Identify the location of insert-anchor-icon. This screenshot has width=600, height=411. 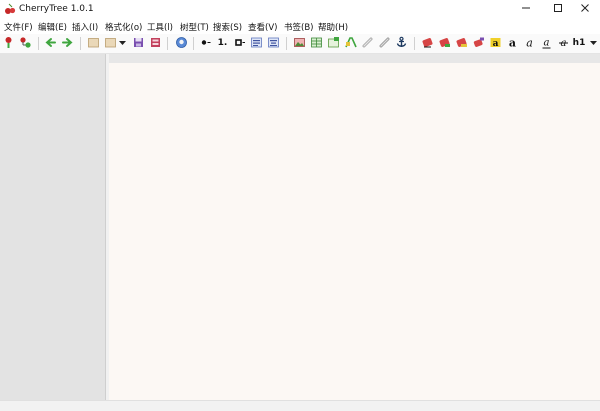
(401, 44).